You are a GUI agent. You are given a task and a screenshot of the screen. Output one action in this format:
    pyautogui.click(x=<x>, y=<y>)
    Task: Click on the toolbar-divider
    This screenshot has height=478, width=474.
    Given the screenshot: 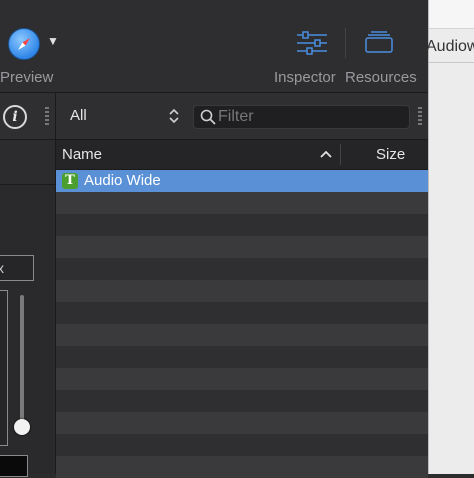 What is the action you would take?
    pyautogui.click(x=345, y=43)
    